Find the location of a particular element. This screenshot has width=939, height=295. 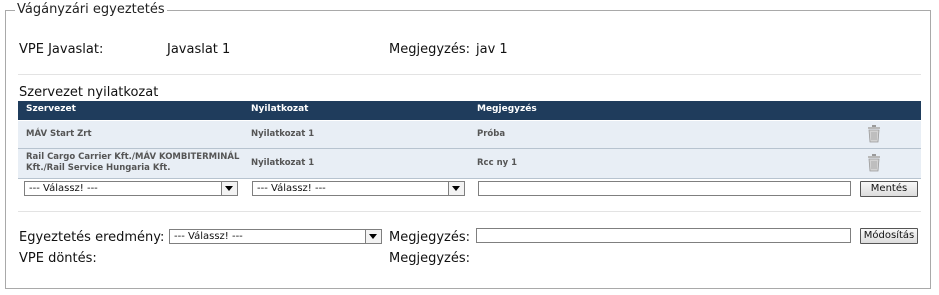

proposal-label: VPE Javaslat: is located at coordinates (61, 49).